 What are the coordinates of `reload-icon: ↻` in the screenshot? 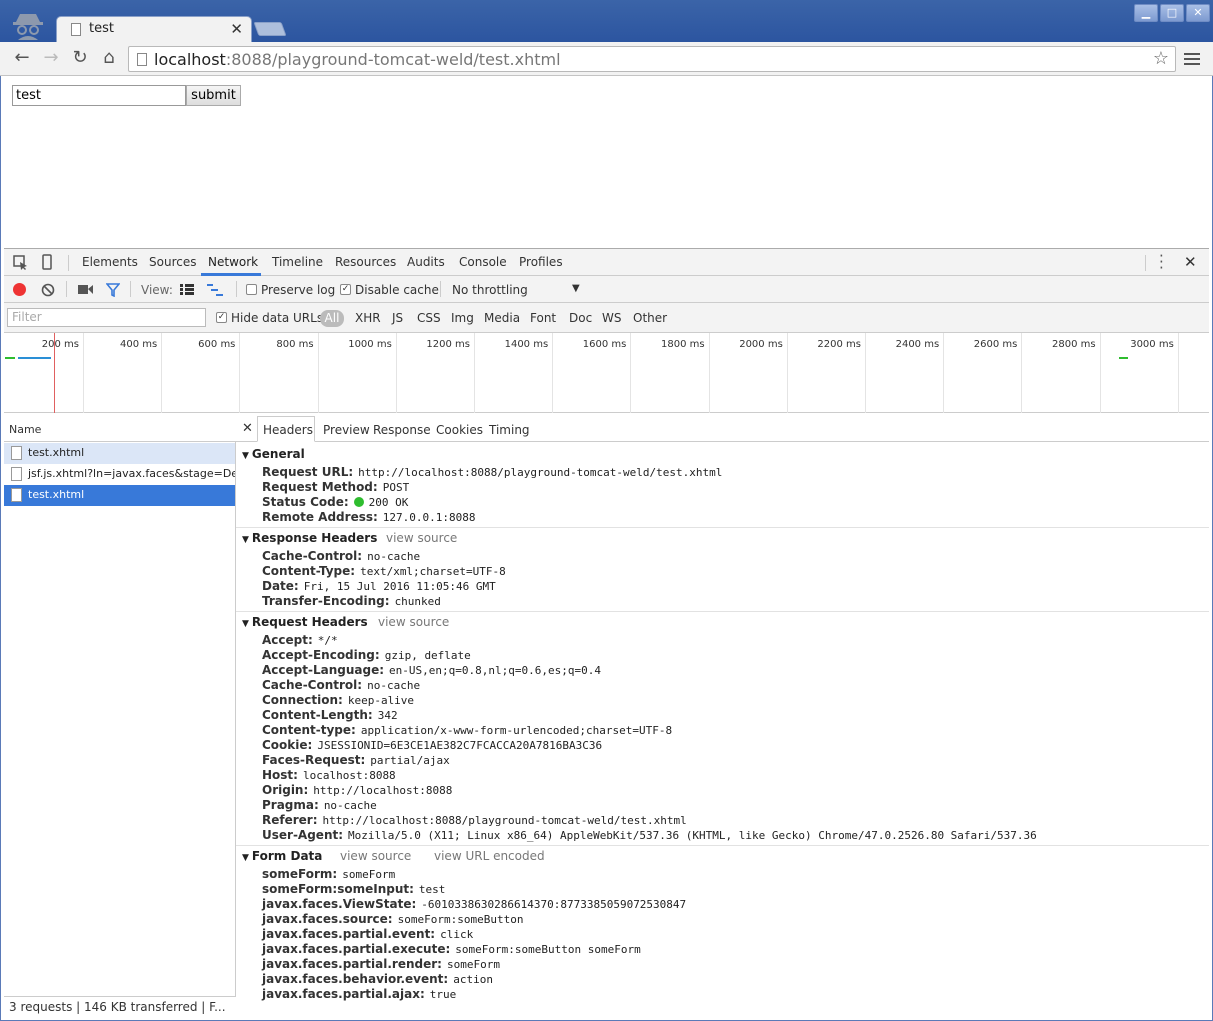 It's located at (80, 58).